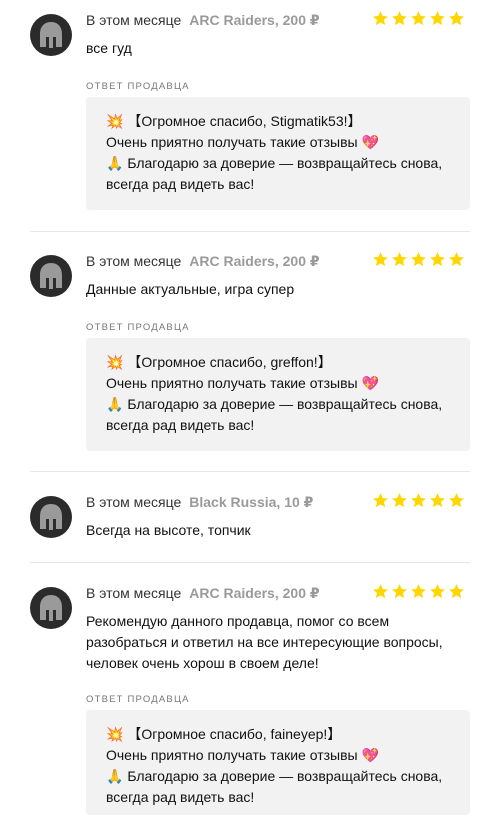 This screenshot has height=815, width=487. What do you see at coordinates (109, 48) in the screenshot?
I see `review-text: все гуд` at bounding box center [109, 48].